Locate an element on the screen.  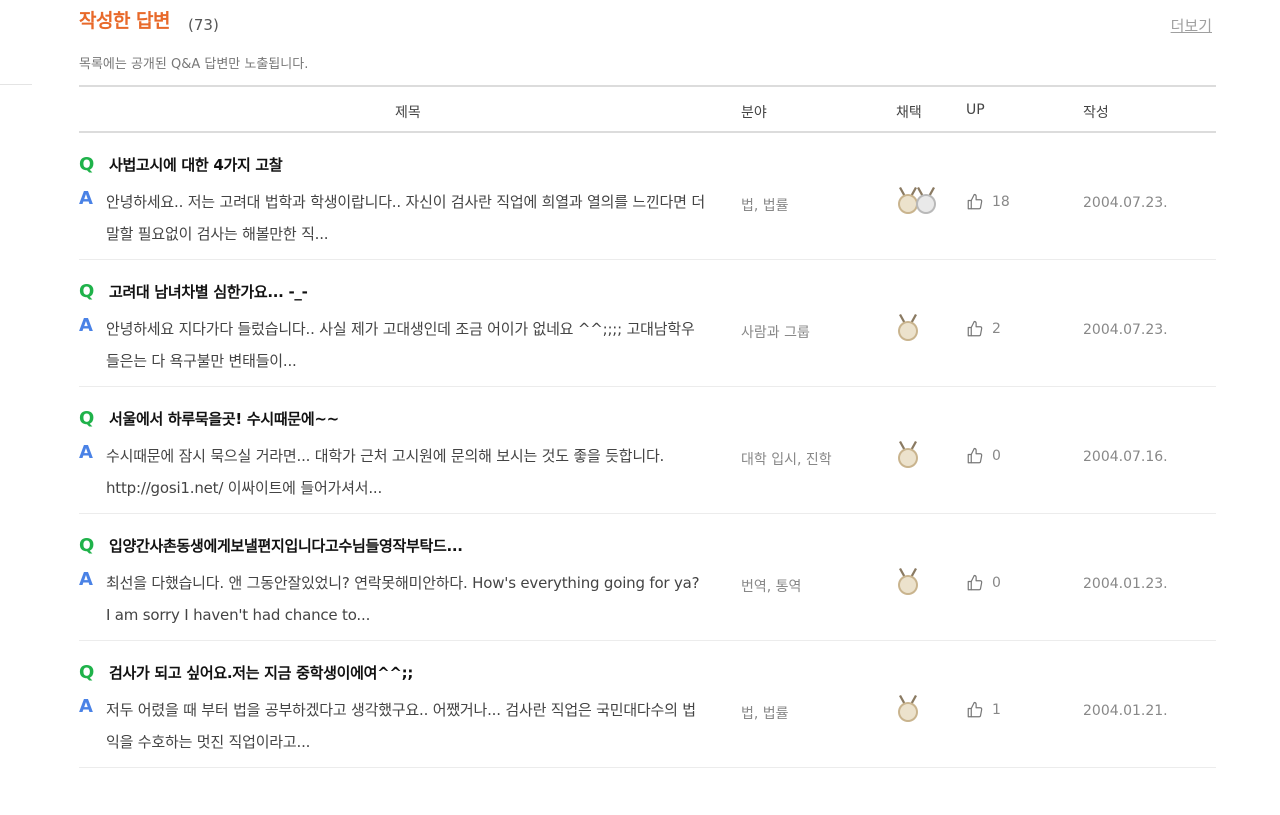
notice-text: 목록에는 공개된 Q&A 답변만 노출됩니다. is located at coordinates (194, 64).